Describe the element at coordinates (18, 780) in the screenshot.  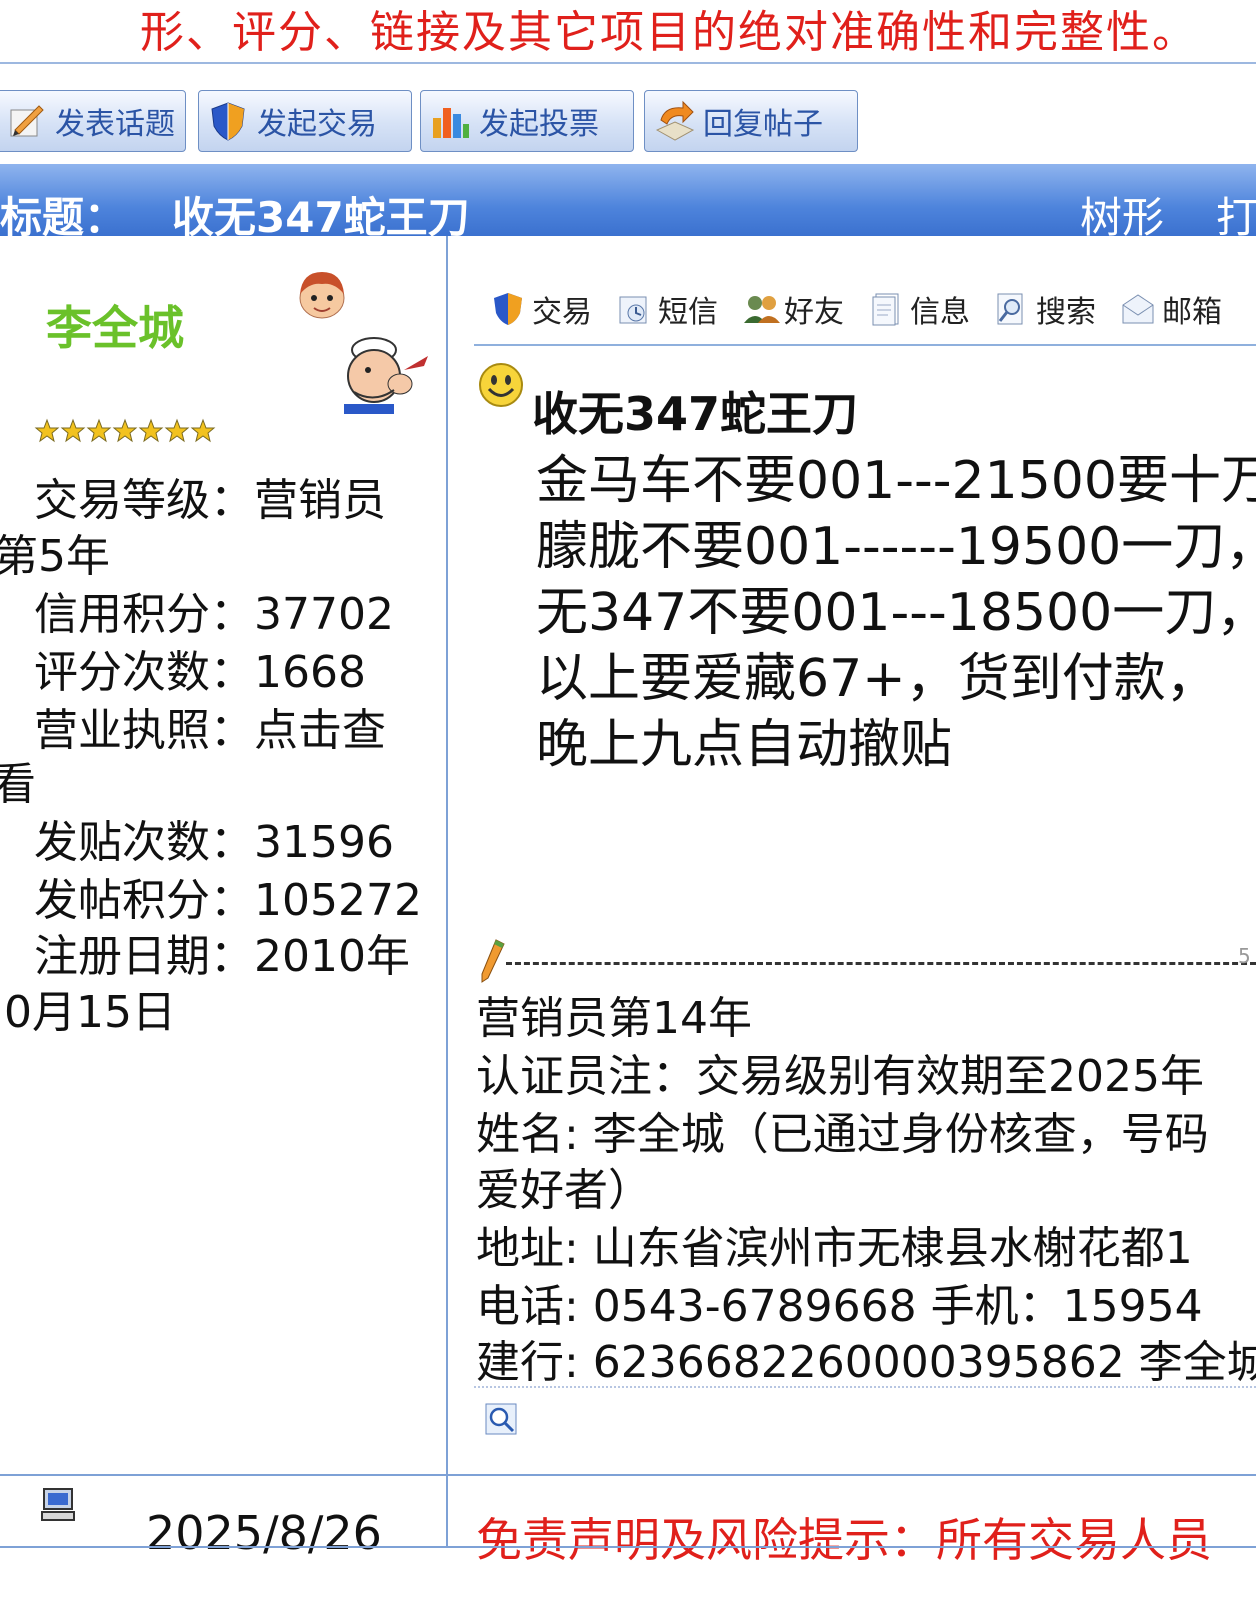
I see `business-license-link-cont: 看` at that location.